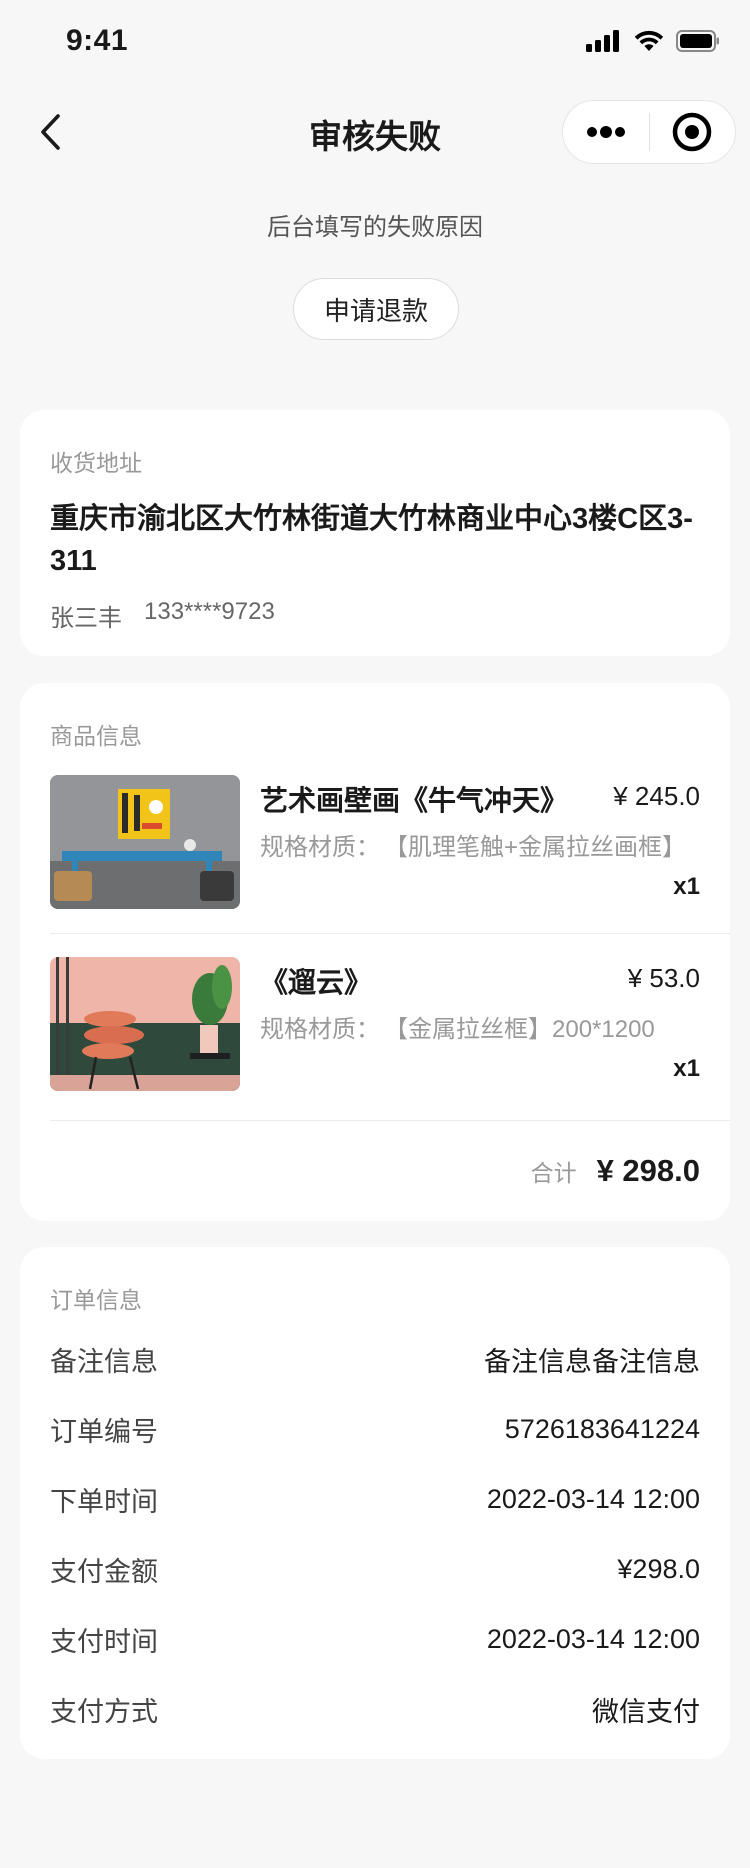  What do you see at coordinates (525, 1029) in the screenshot?
I see `goods-spec-value: 【金属拉丝框】200*1200` at bounding box center [525, 1029].